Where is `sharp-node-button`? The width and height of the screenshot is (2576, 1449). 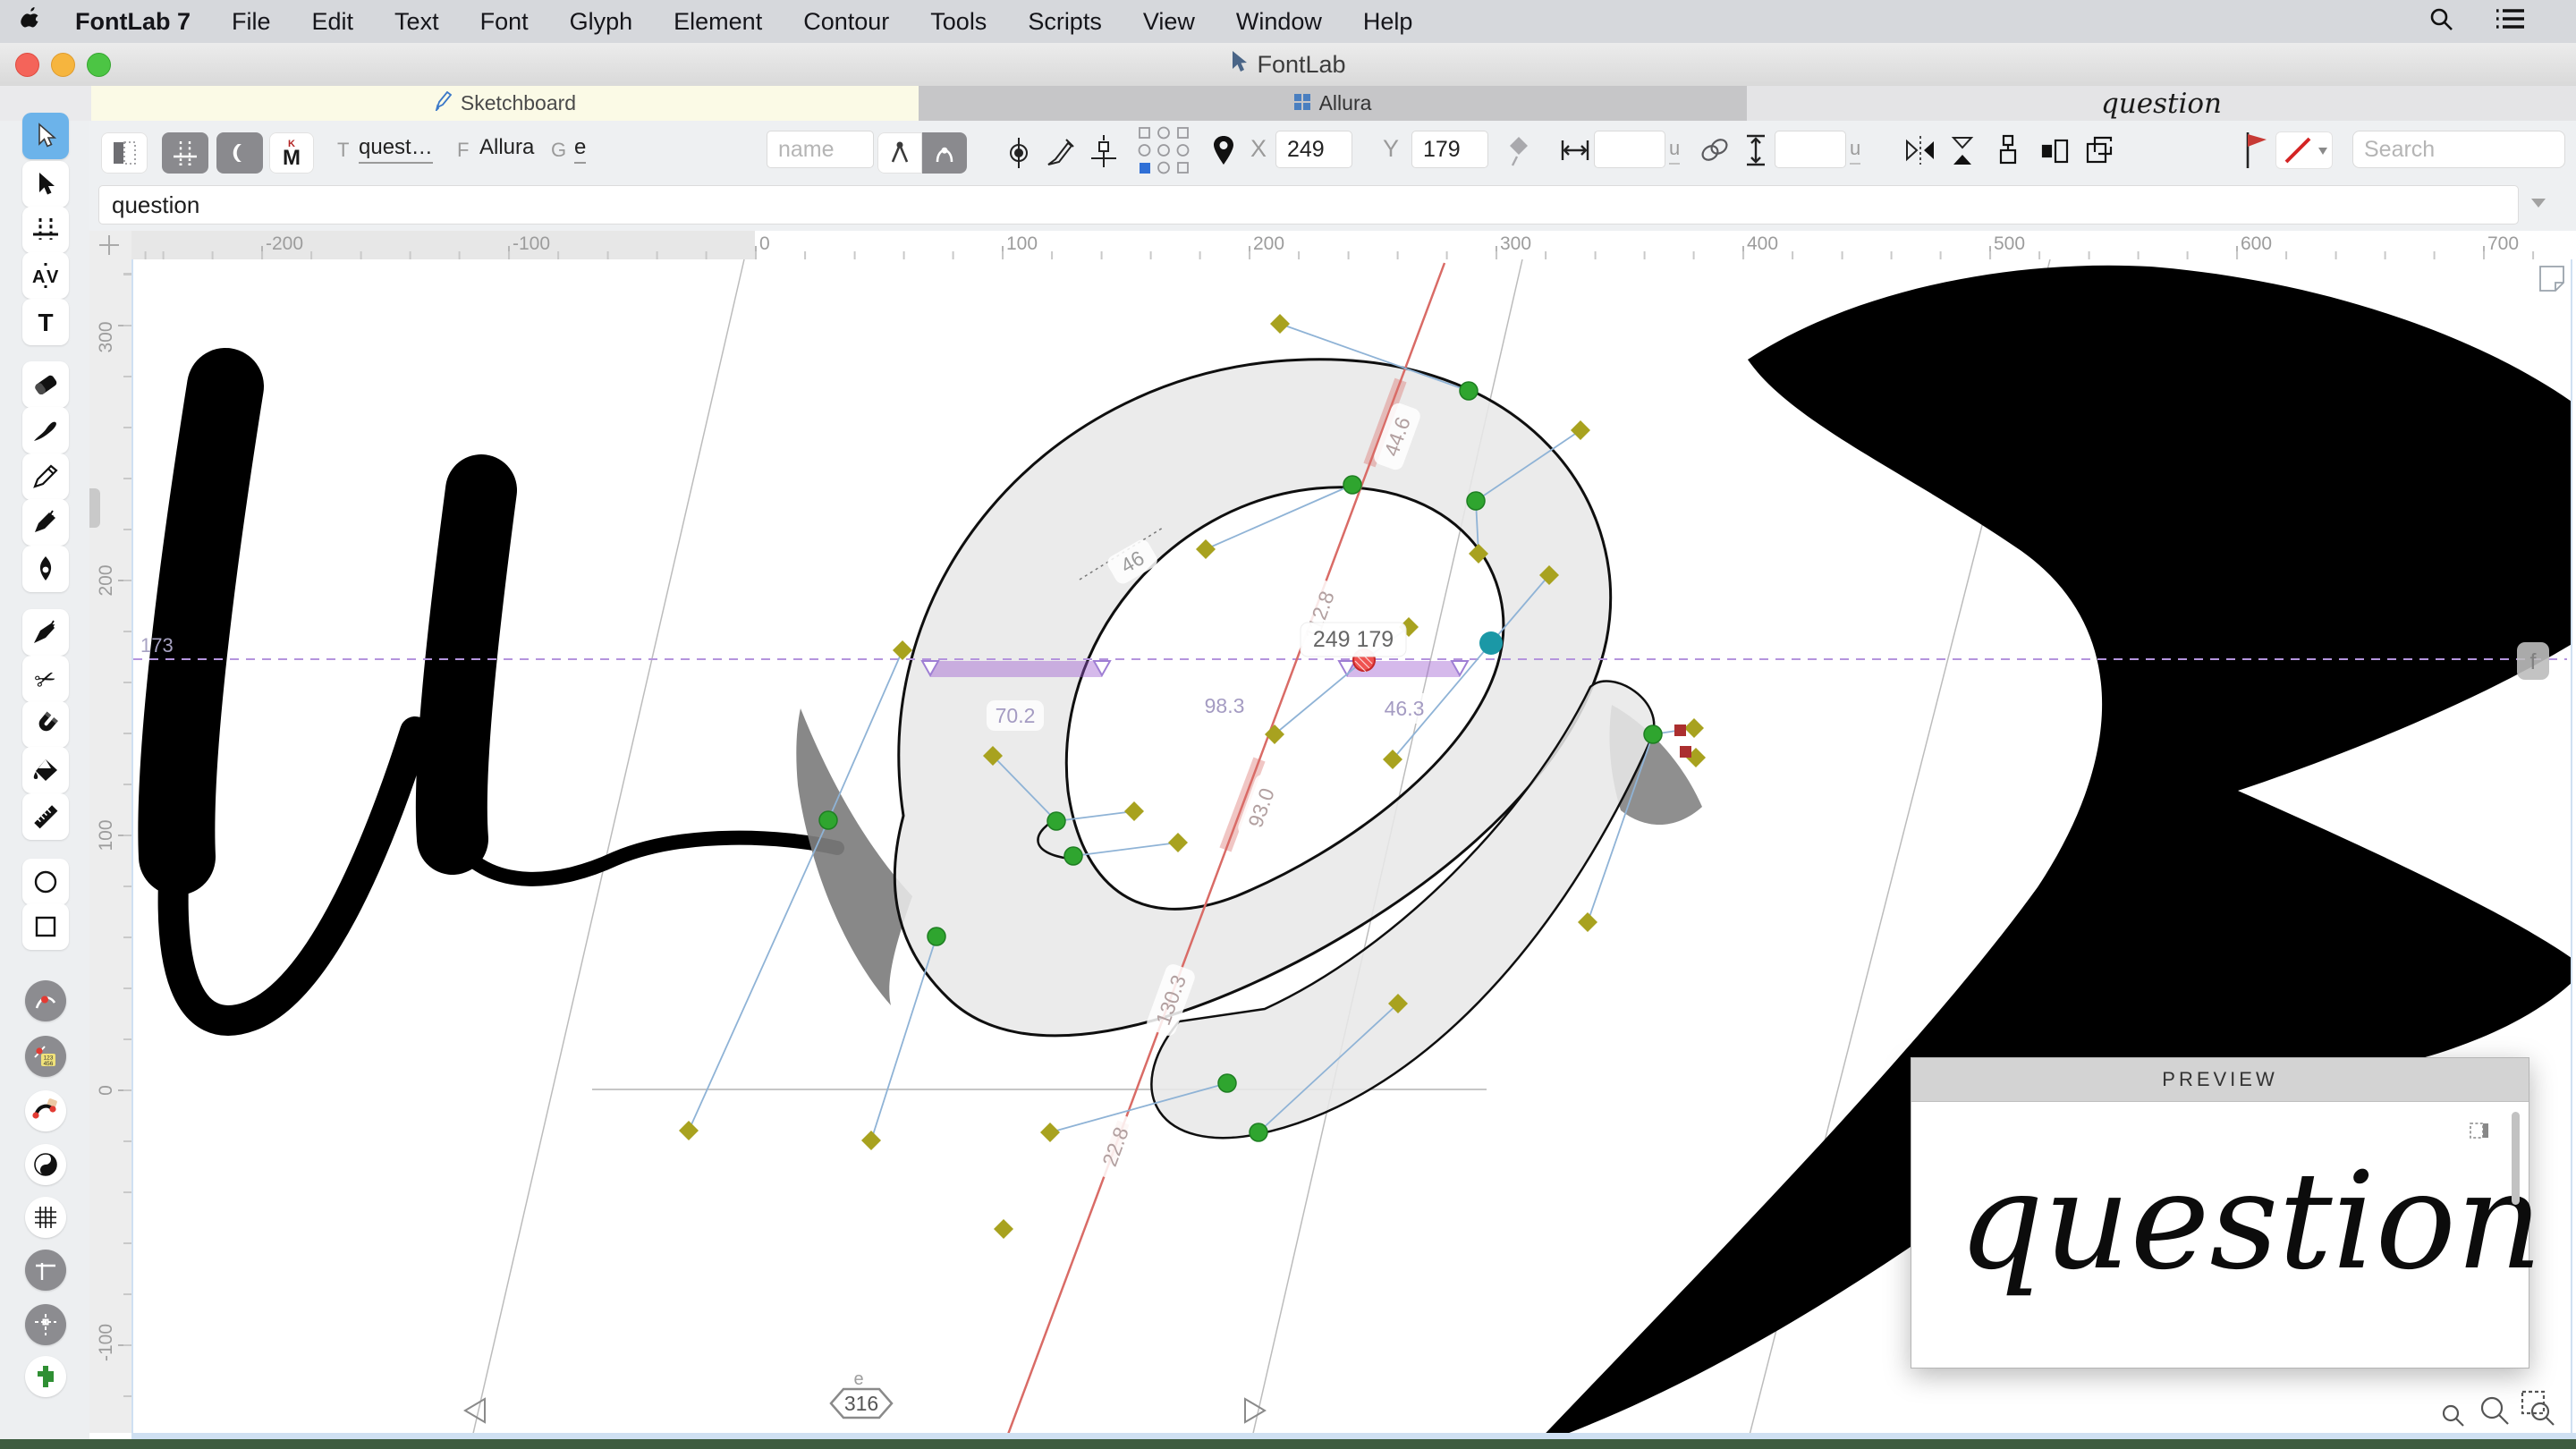
sharp-node-button is located at coordinates (899, 153).